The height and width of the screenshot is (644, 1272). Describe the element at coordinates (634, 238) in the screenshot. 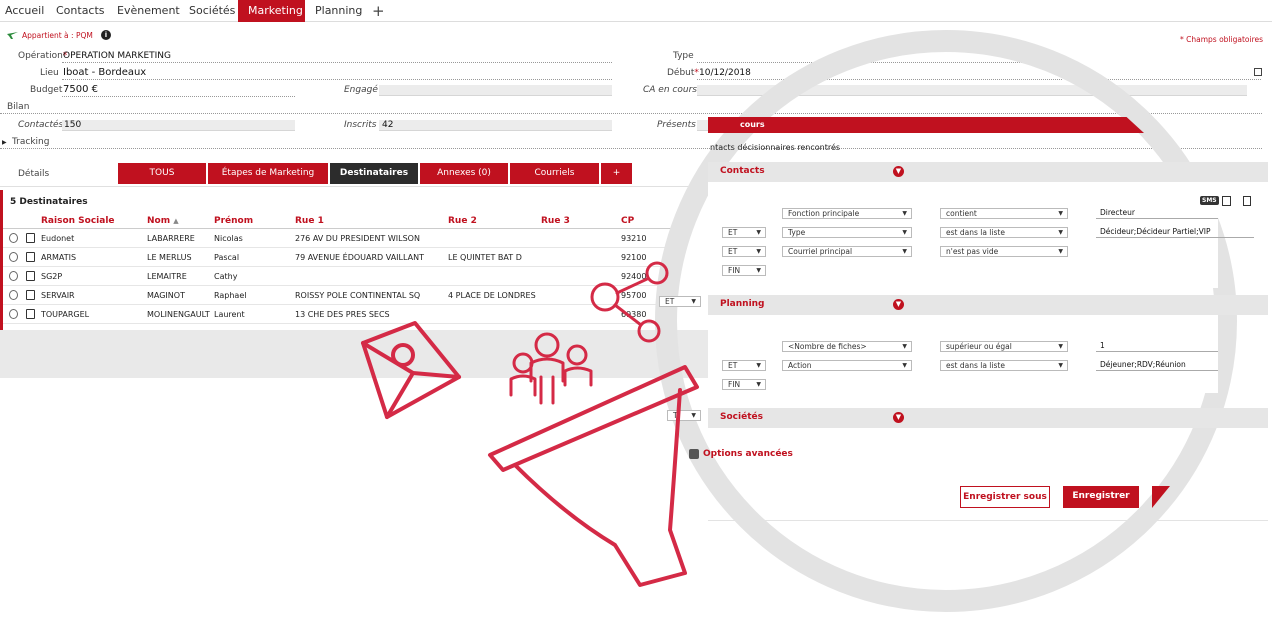

I see `cell-cp: 93210` at that location.